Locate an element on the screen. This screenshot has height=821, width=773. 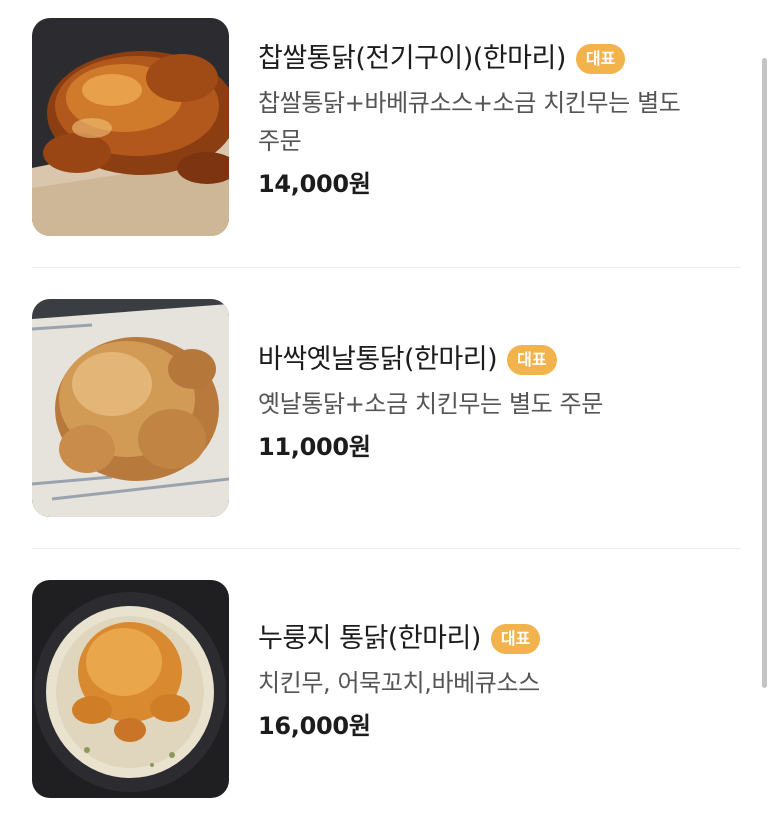
menu-item-description: 찹쌀통닭+바베큐소스+소금 치킨무는 별도 주문 is located at coordinates (501, 122).